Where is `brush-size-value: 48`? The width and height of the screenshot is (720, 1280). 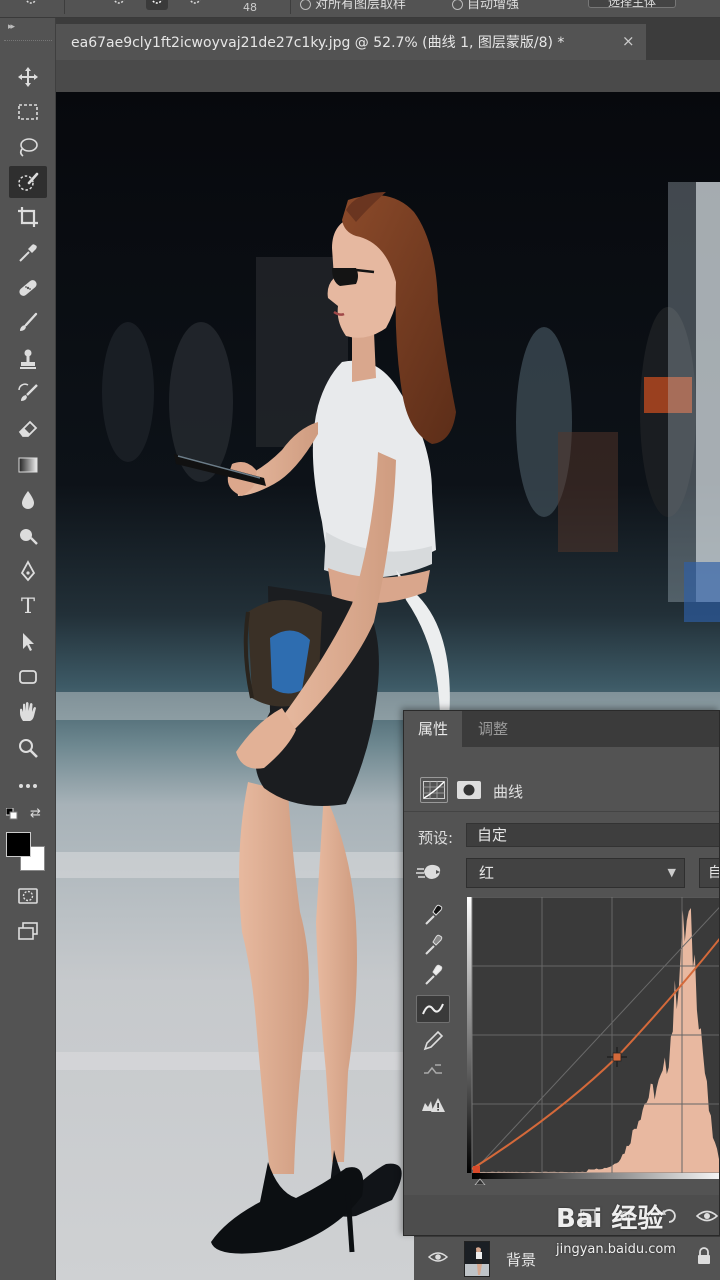
brush-size-value: 48 is located at coordinates (250, 7).